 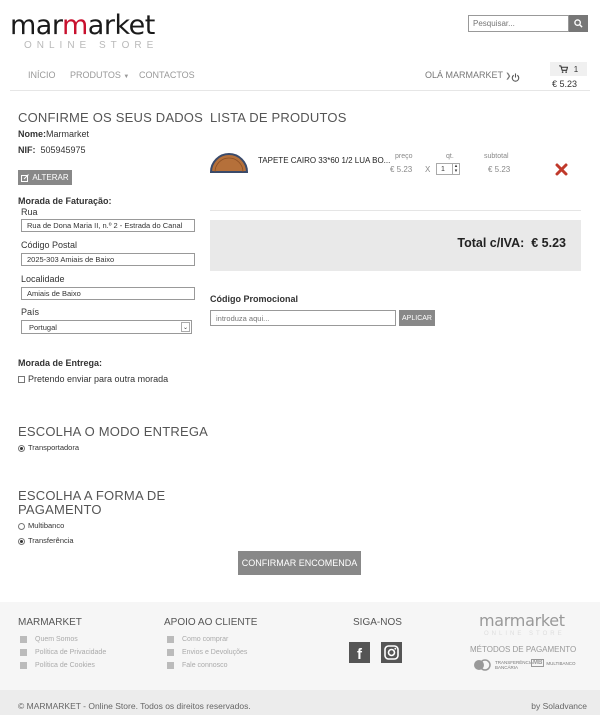 What do you see at coordinates (29, 212) in the screenshot?
I see `rua-label: Rua` at bounding box center [29, 212].